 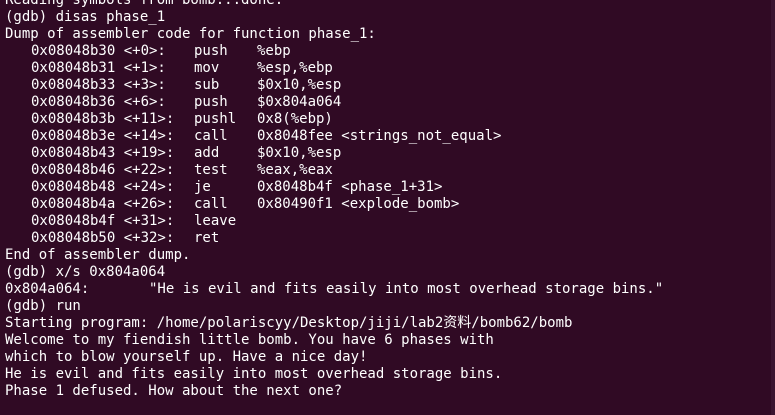 I want to click on asm-mnemonic: je, so click(x=202, y=187).